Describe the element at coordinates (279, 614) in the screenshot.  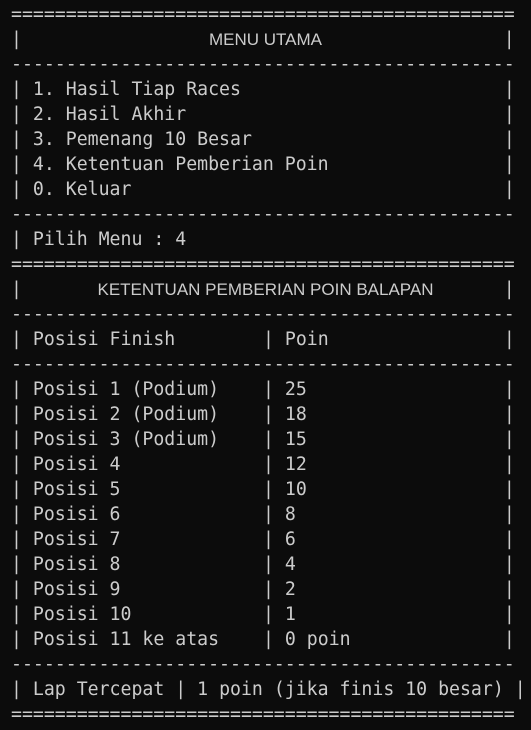
I see `column-divider: | 1` at that location.